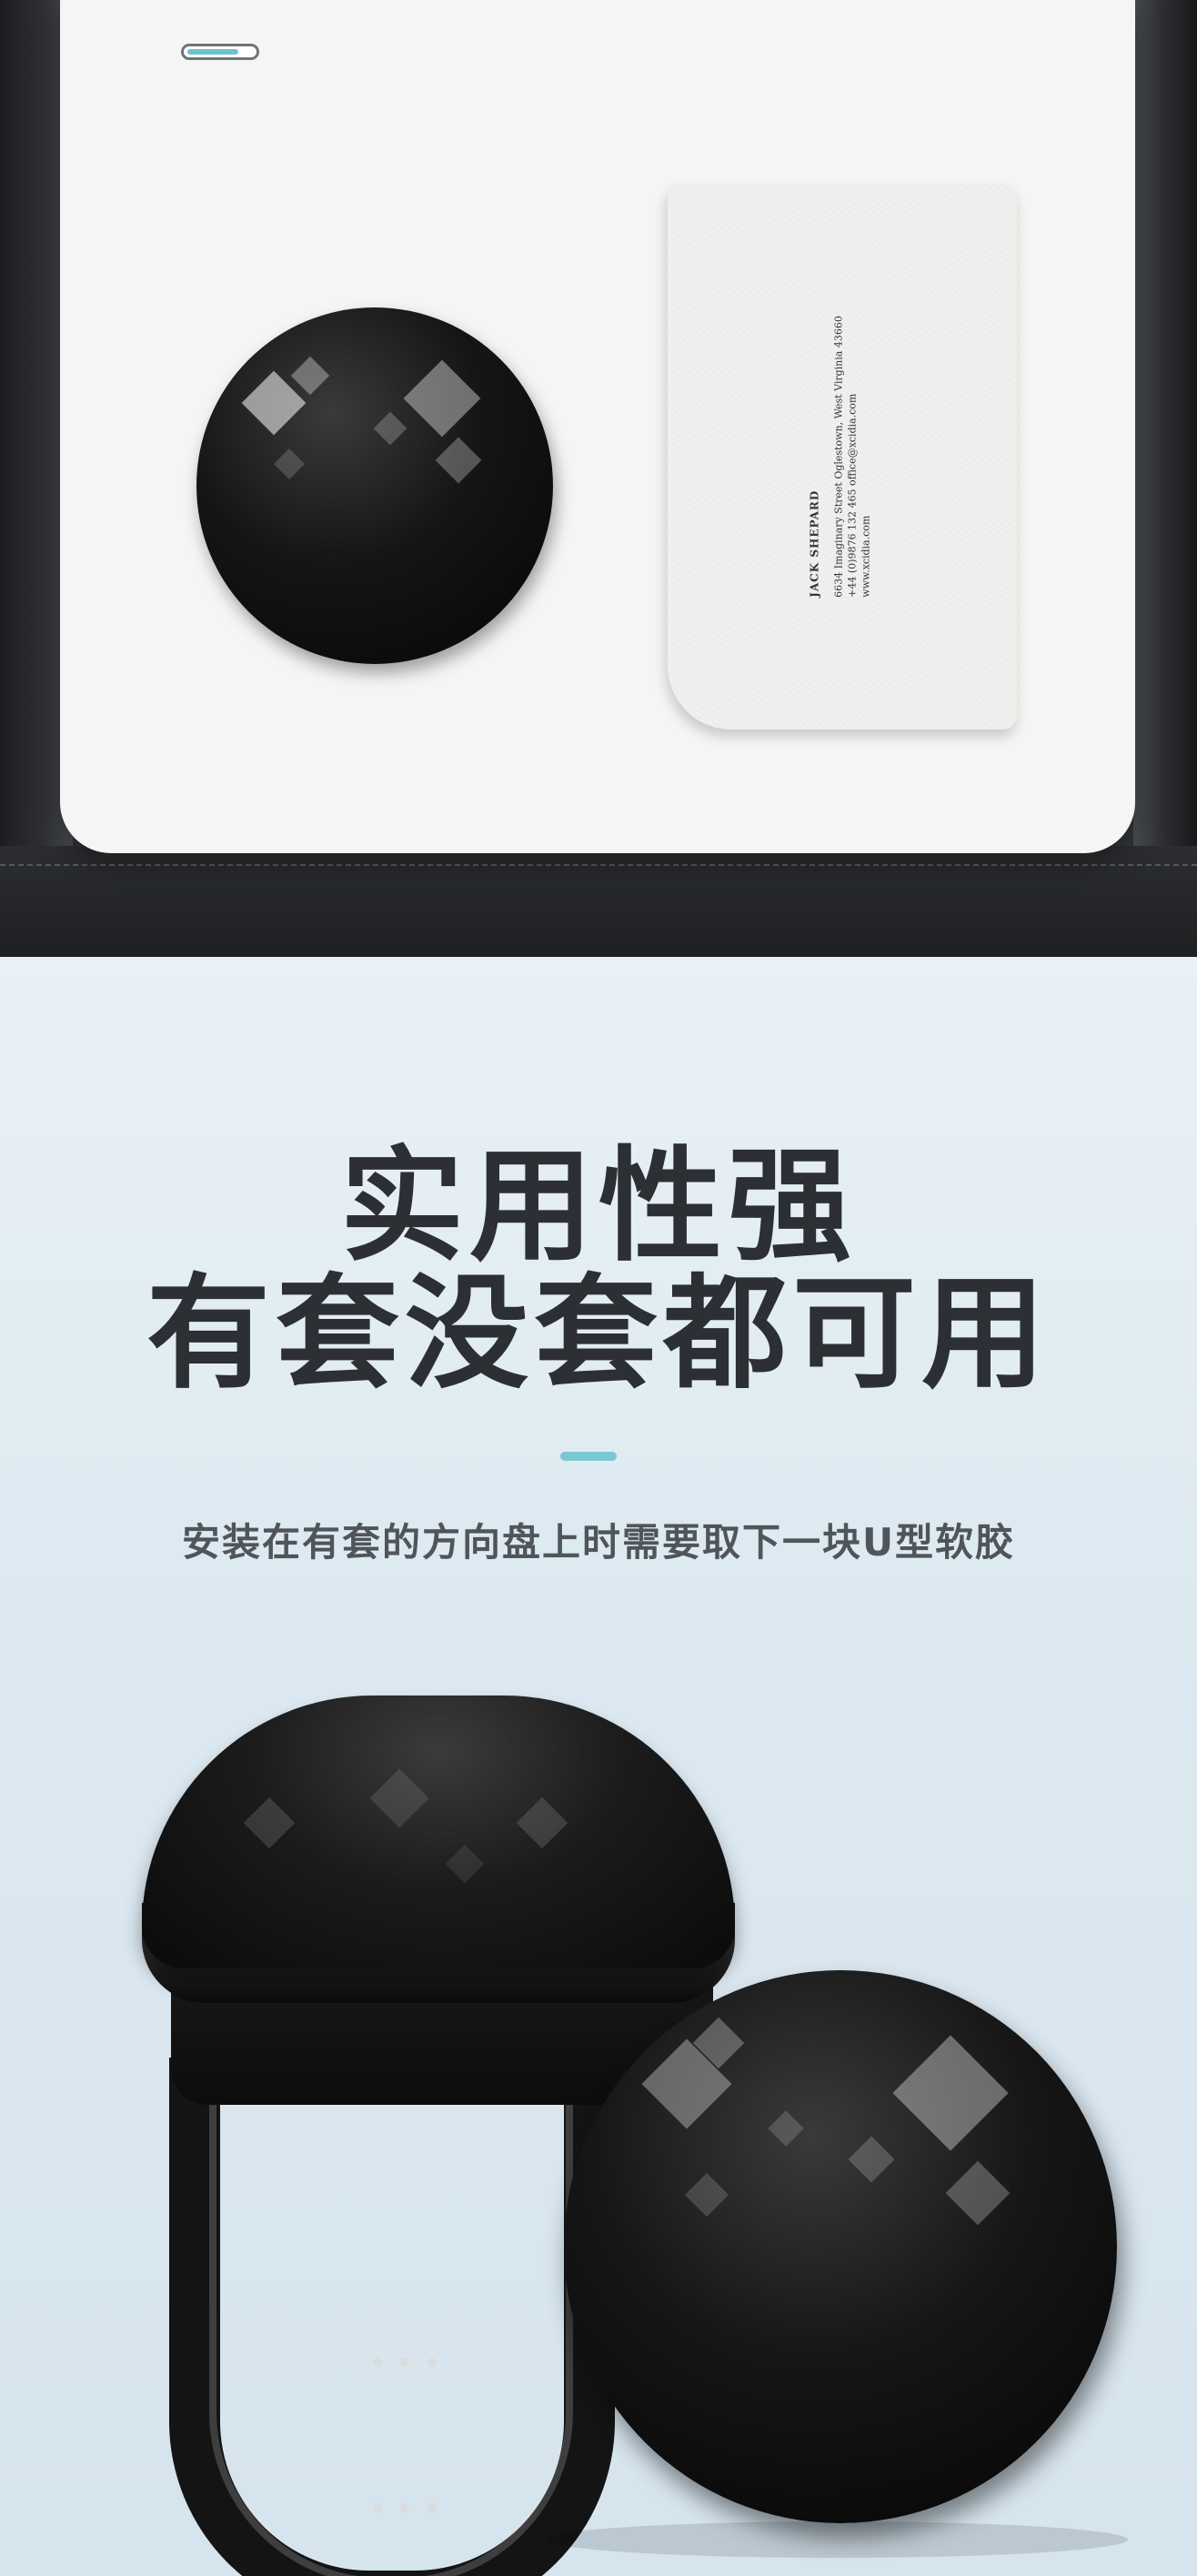  Describe the element at coordinates (866, 556) in the screenshot. I see `card-website: www.xcidia.com` at that location.